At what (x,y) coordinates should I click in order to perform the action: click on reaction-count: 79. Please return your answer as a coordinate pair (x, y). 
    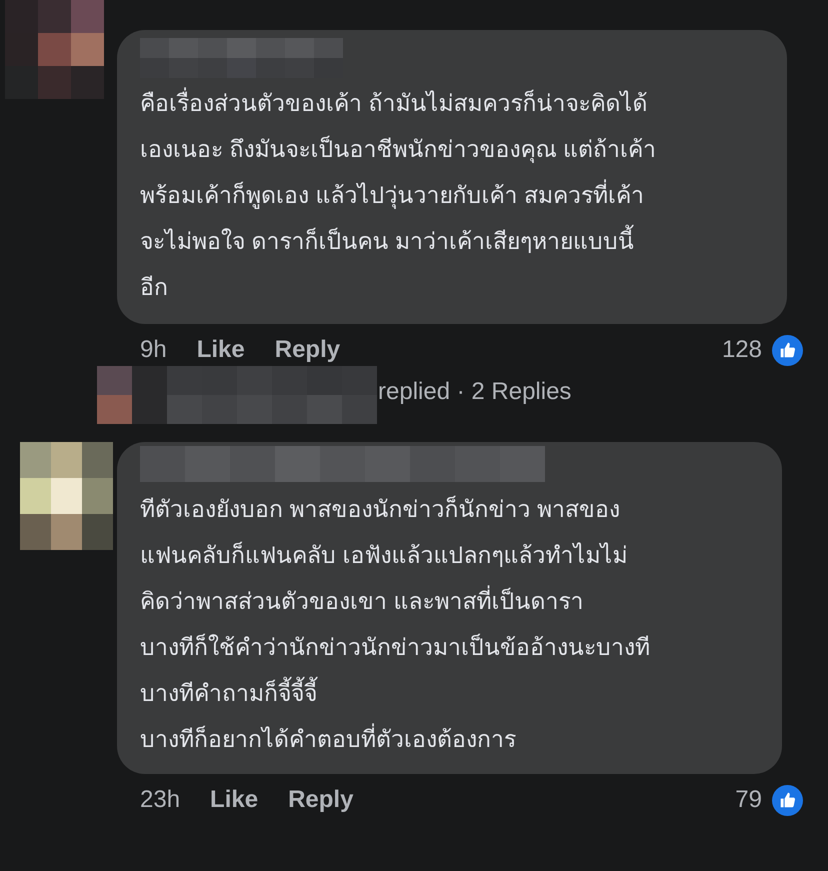
    Looking at the image, I should click on (748, 800).